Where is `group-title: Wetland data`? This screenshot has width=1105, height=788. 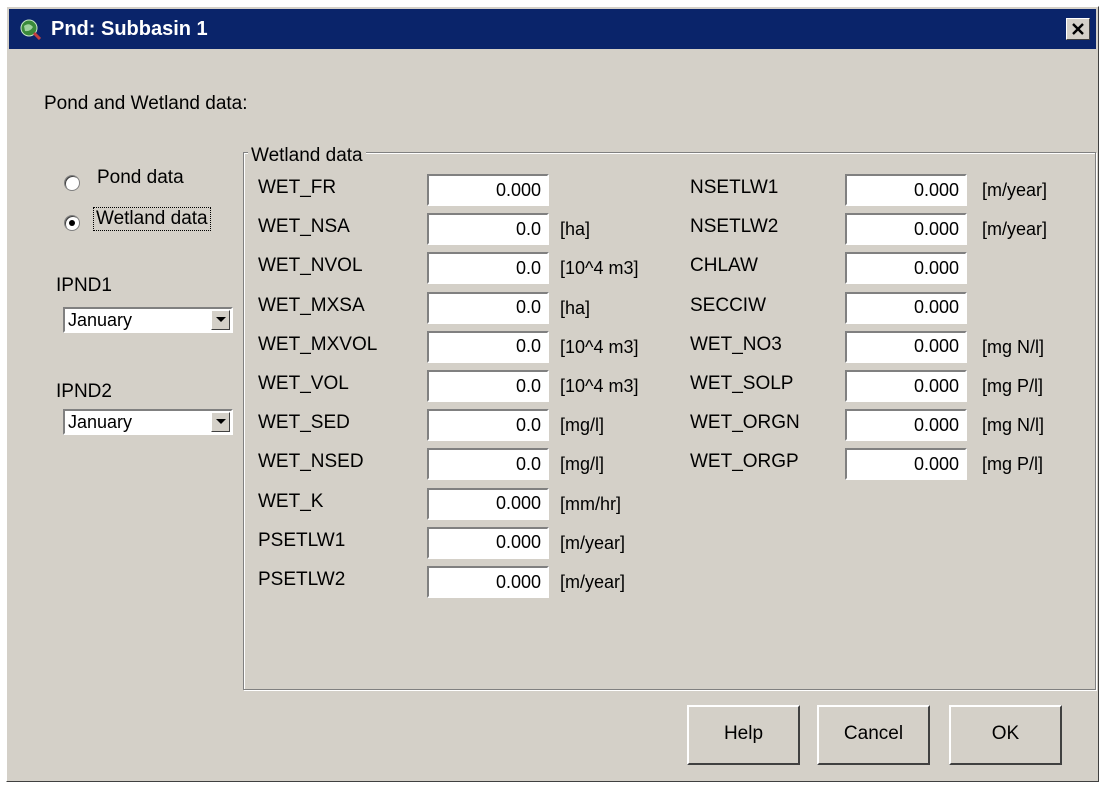 group-title: Wetland data is located at coordinates (307, 156).